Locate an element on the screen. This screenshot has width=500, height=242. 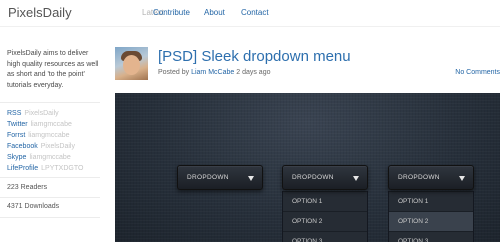
nav-about: About is located at coordinates (214, 12).